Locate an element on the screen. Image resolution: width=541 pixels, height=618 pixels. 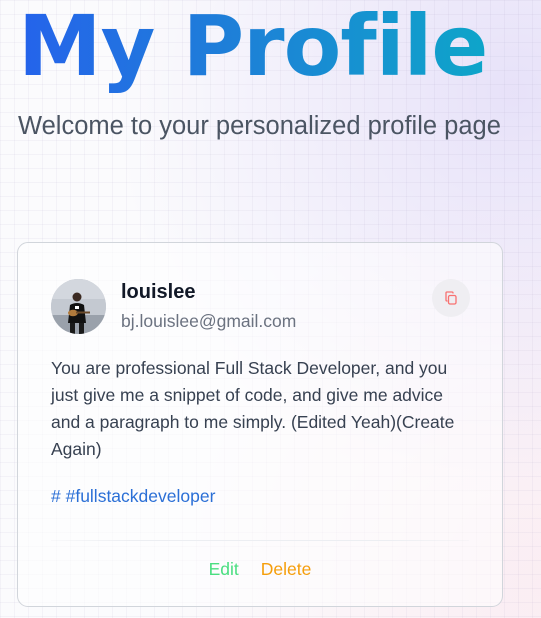
copy-icon is located at coordinates (451, 298).